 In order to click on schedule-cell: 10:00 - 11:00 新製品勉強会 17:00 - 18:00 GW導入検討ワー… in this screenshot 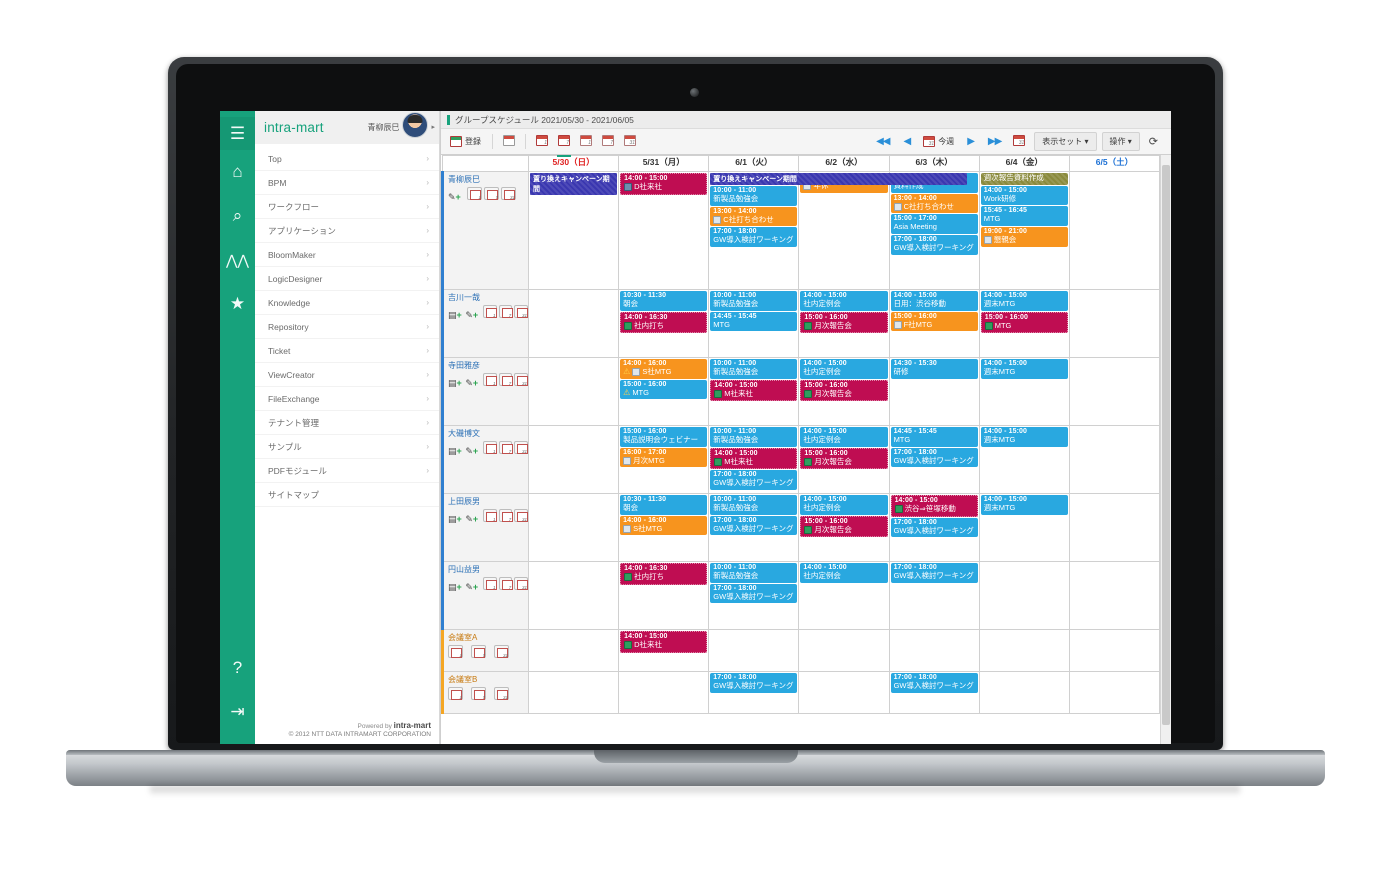, I will do `click(754, 527)`.